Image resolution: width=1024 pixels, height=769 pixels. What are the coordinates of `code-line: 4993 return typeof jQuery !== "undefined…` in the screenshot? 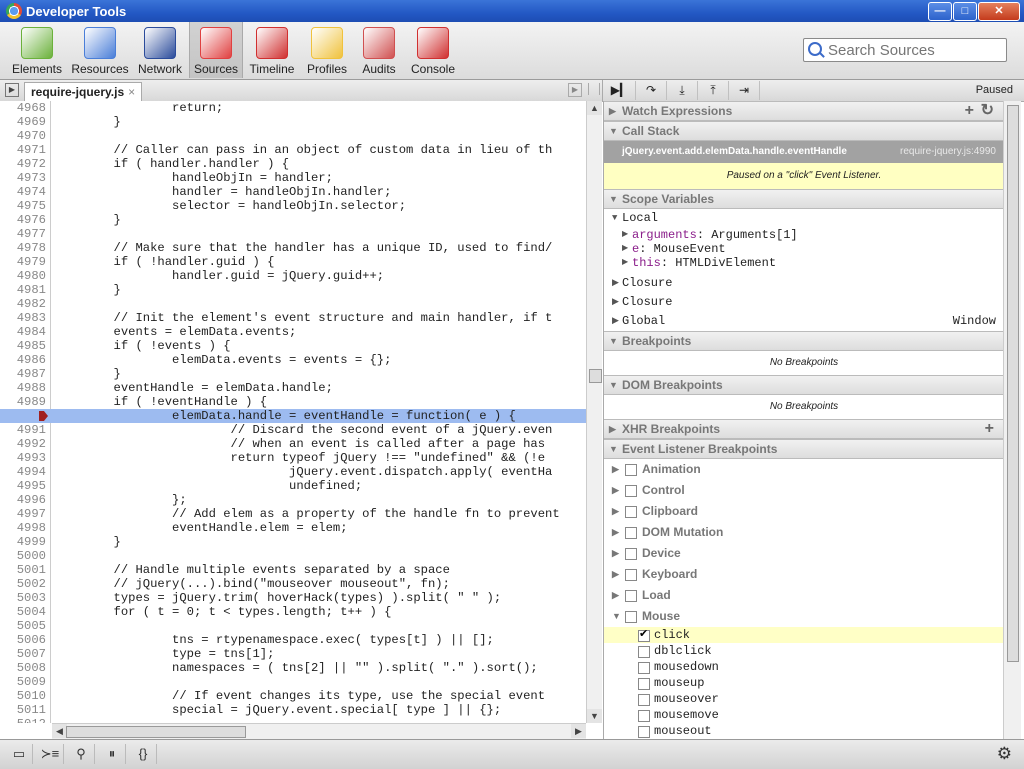 It's located at (293, 458).